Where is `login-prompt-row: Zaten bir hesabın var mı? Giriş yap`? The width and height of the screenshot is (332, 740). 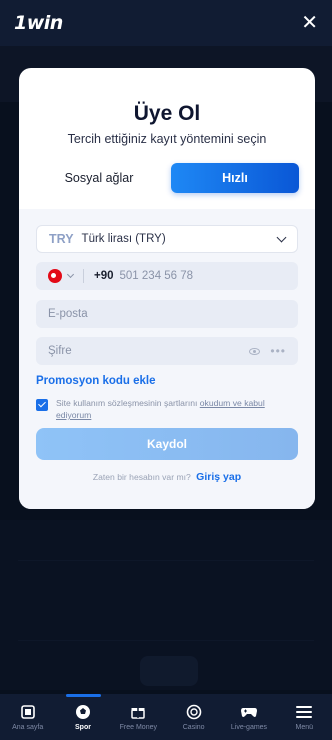
login-prompt-row: Zaten bir hesabın var mı? Giriş yap is located at coordinates (167, 477).